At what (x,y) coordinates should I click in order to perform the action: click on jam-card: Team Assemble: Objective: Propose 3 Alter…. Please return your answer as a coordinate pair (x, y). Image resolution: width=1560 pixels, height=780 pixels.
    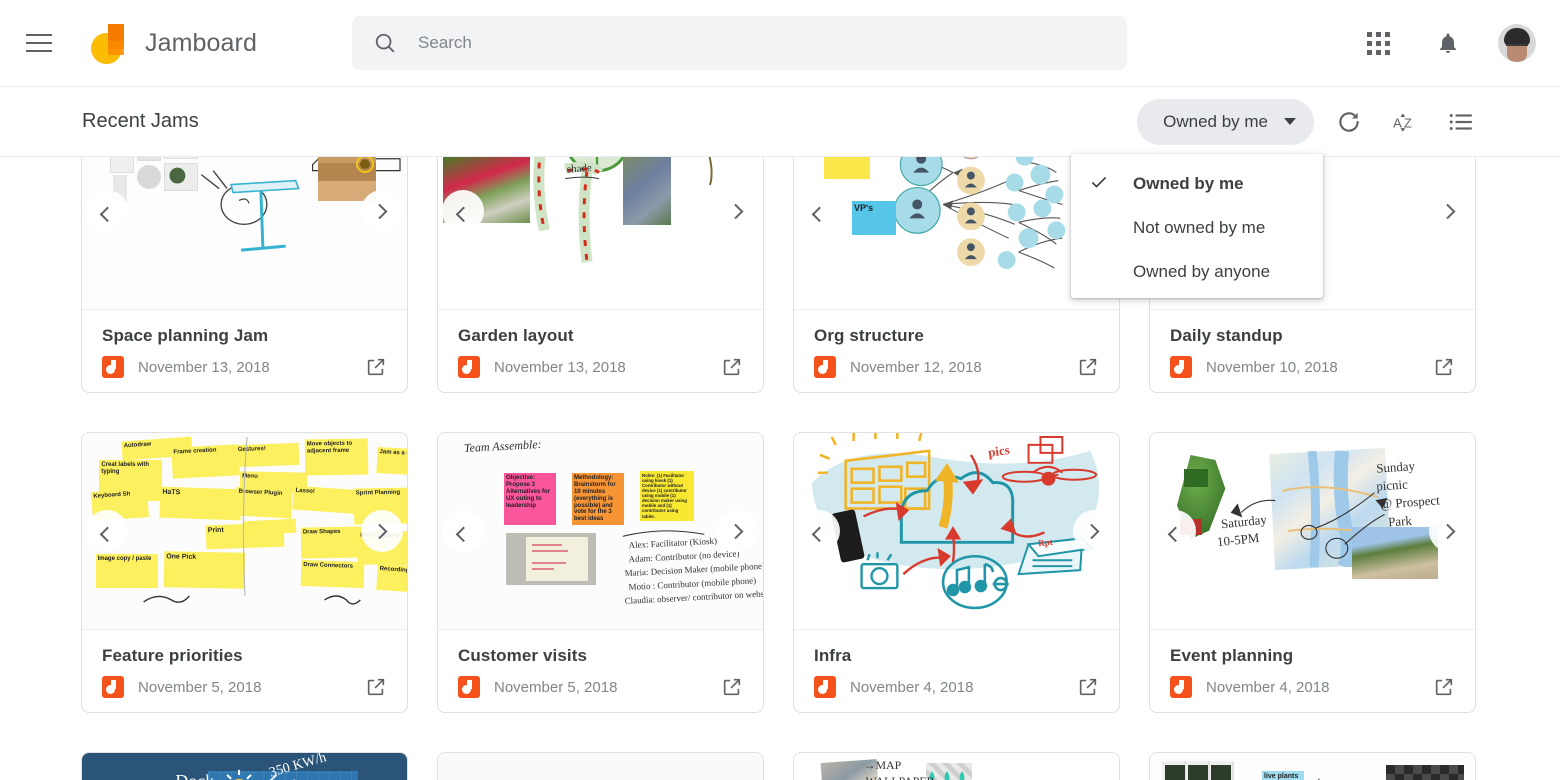
    Looking at the image, I should click on (600, 572).